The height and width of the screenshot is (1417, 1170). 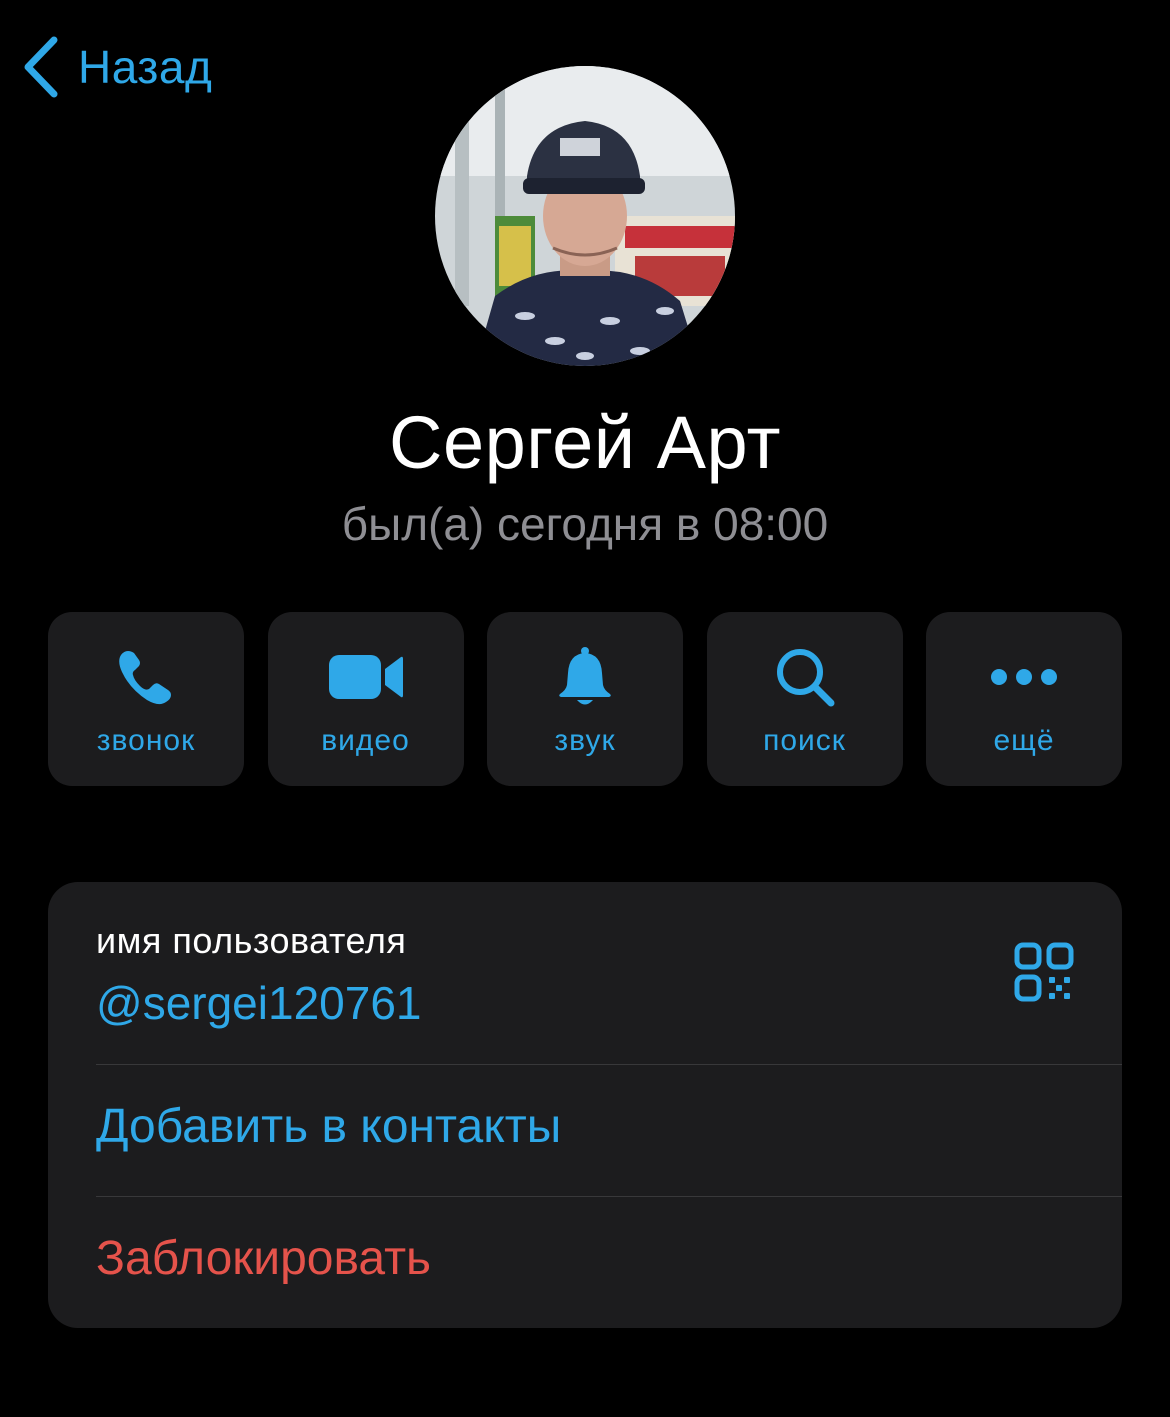 I want to click on sound-button: звук, so click(x=585, y=699).